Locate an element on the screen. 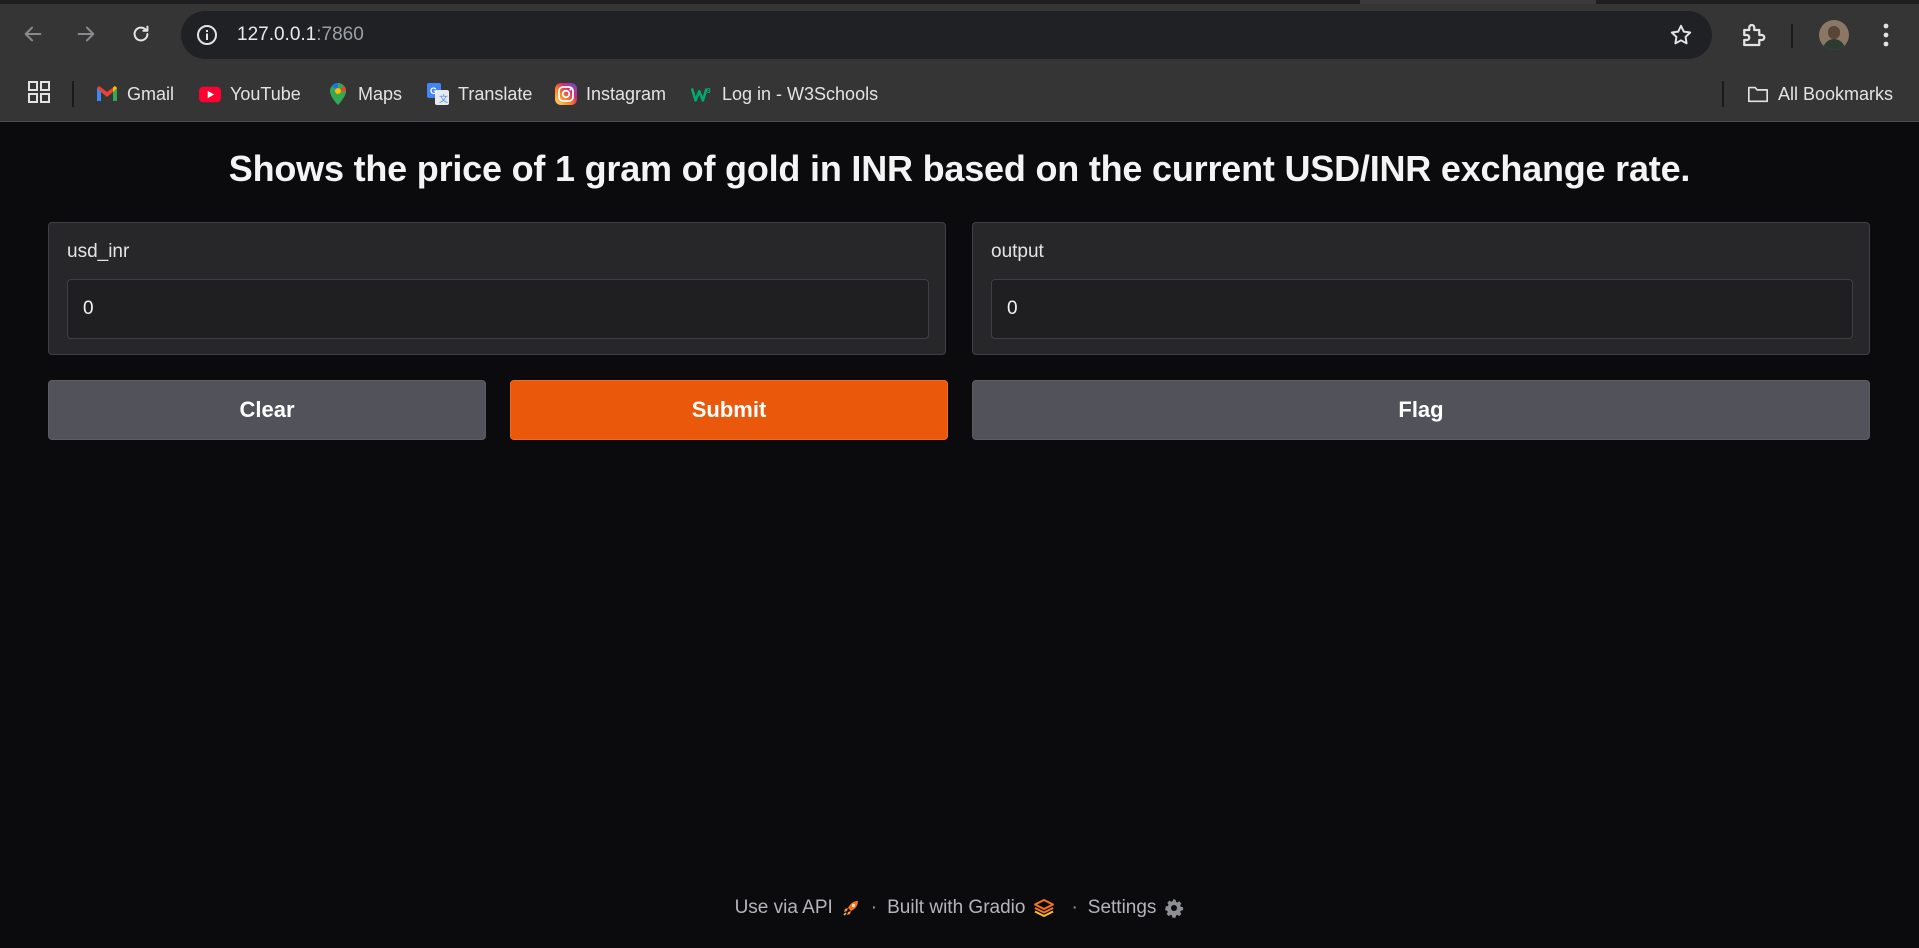  extensions-icon is located at coordinates (1753, 35).